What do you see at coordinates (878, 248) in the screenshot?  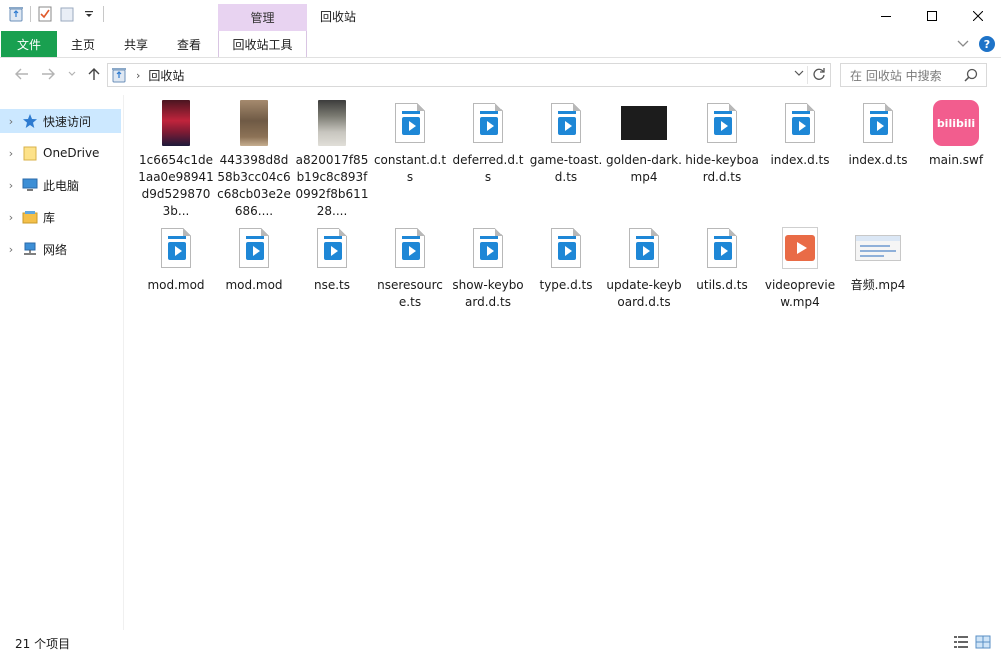 I see `screenshot-thumbnail` at bounding box center [878, 248].